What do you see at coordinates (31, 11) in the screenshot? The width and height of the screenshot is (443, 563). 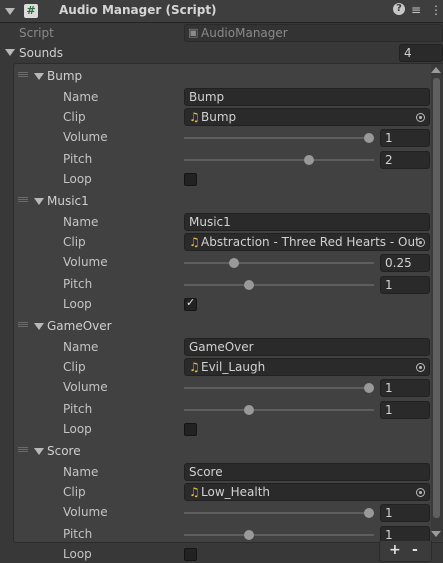 I see `script-icon: #` at bounding box center [31, 11].